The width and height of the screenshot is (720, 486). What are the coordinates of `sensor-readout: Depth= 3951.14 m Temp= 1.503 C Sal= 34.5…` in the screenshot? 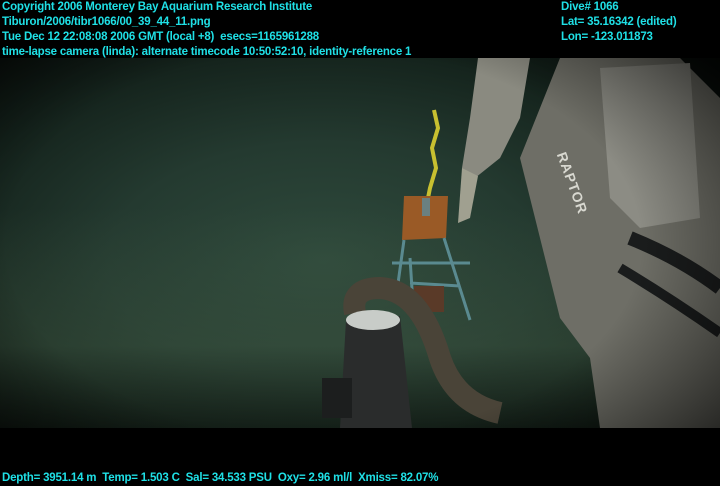 It's located at (220, 478).